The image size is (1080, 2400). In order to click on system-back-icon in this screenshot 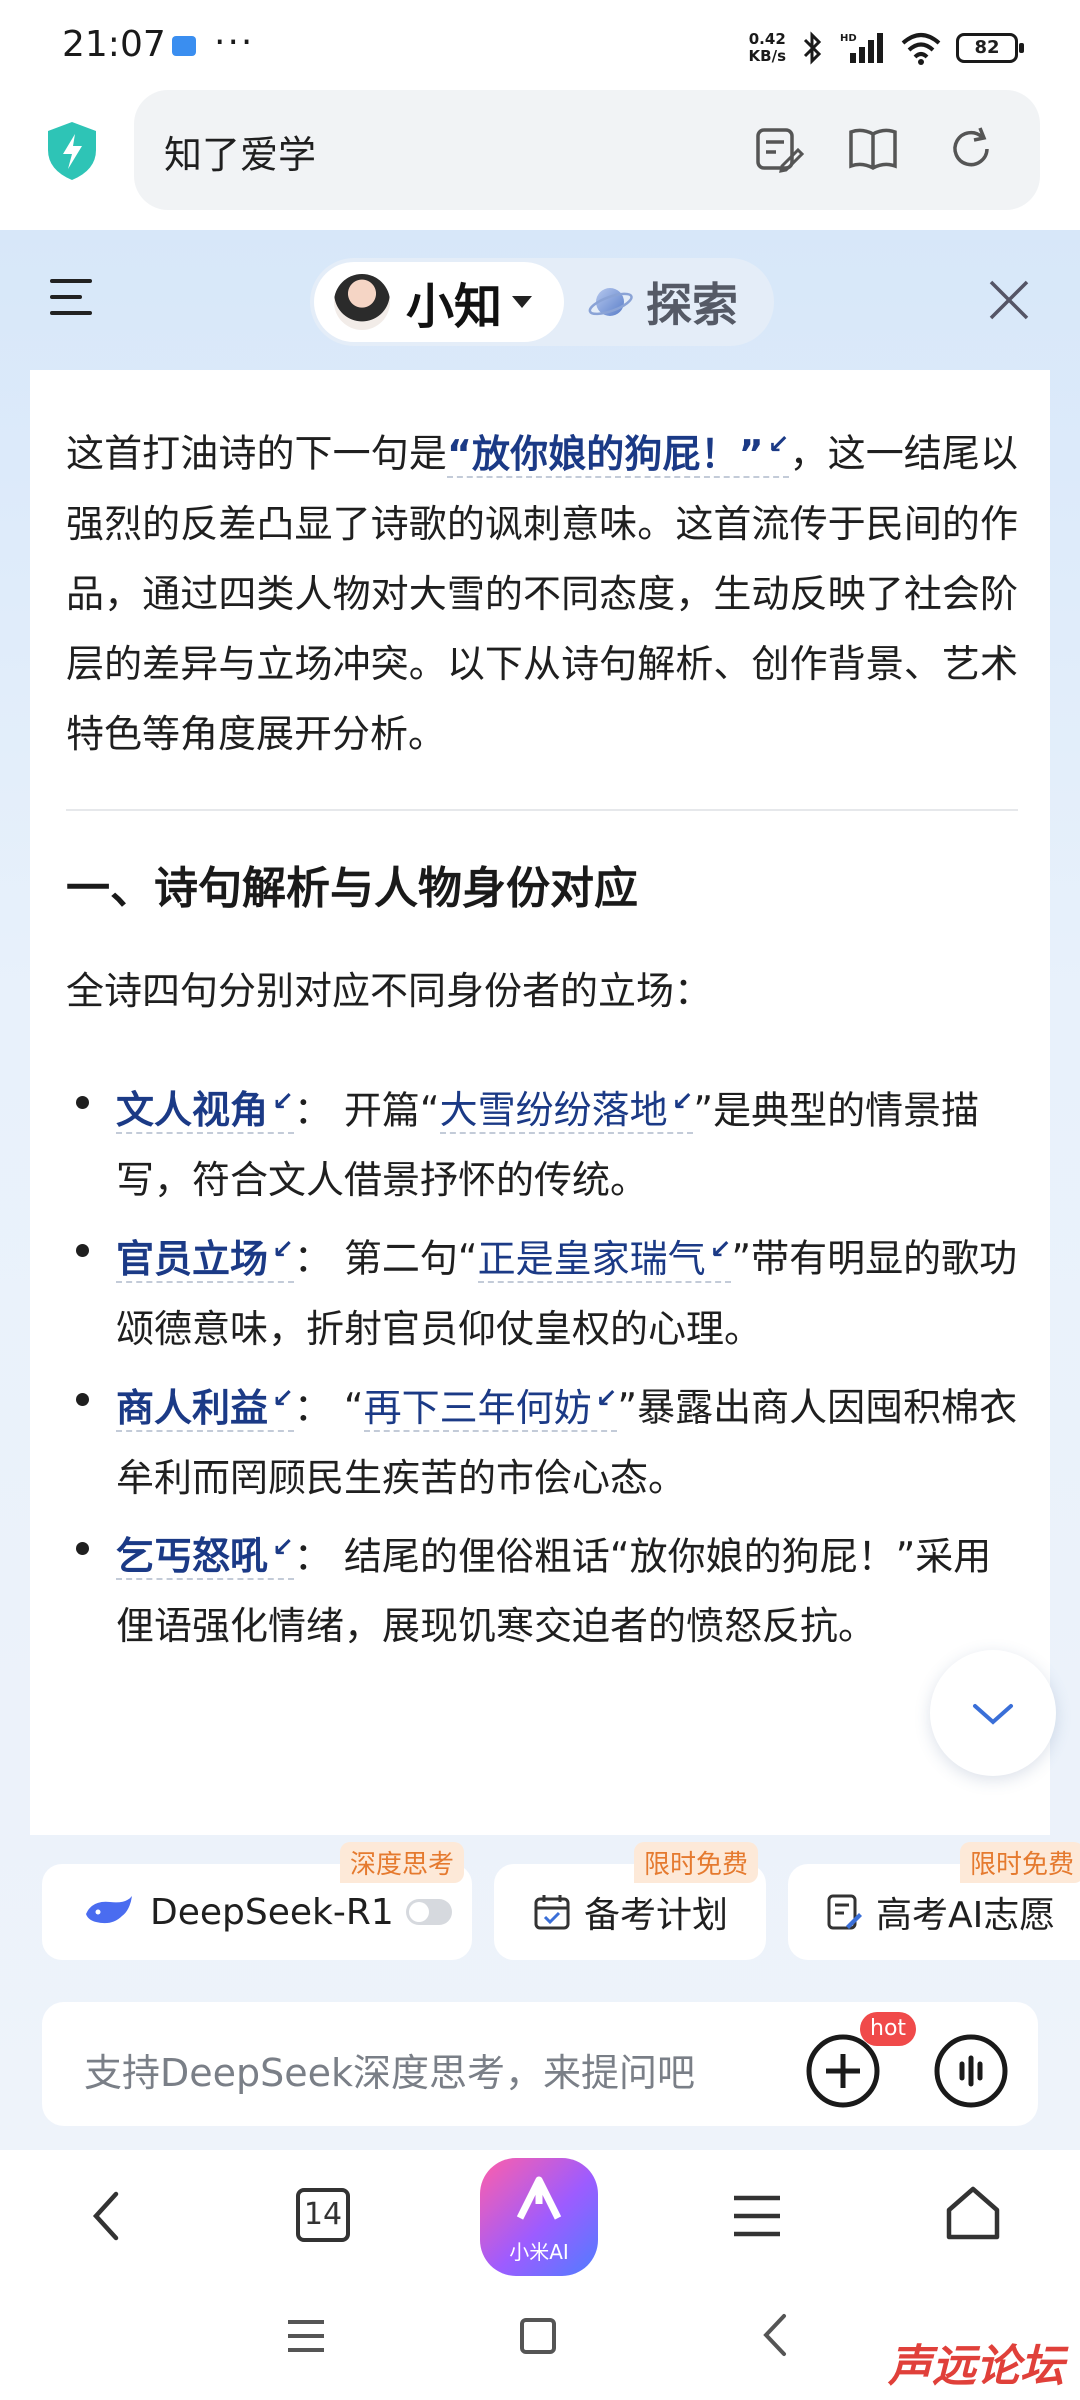, I will do `click(775, 2335)`.